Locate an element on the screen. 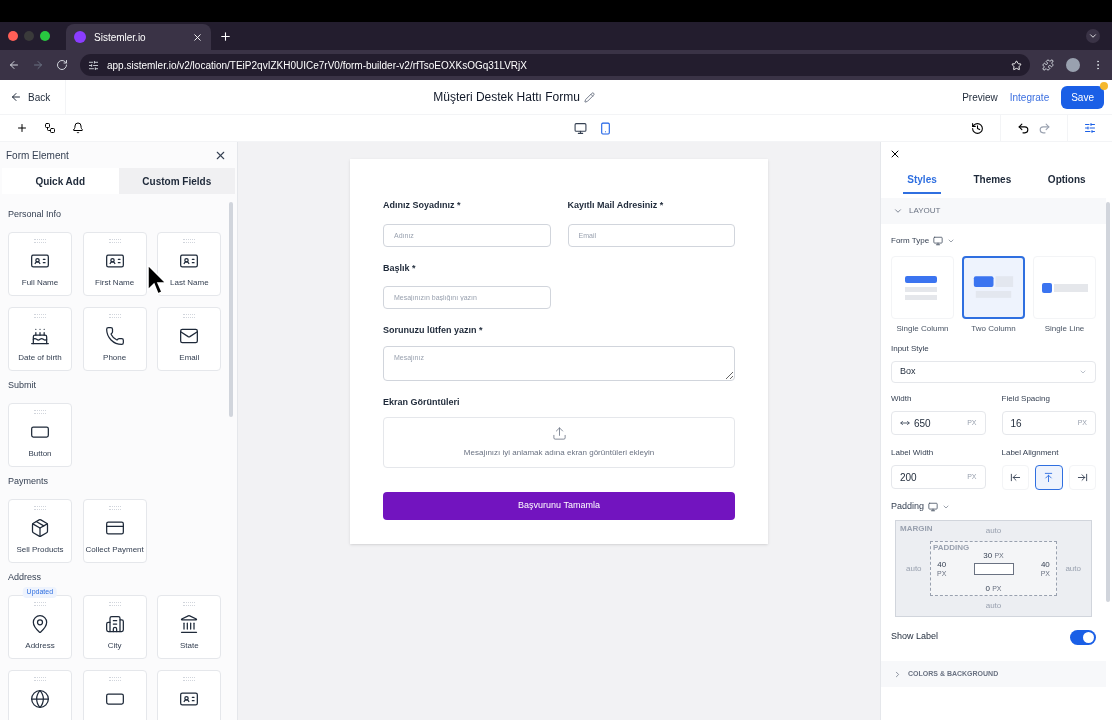 This screenshot has height=720, width=1112. setting-label: Label Alignment is located at coordinates (1030, 453).